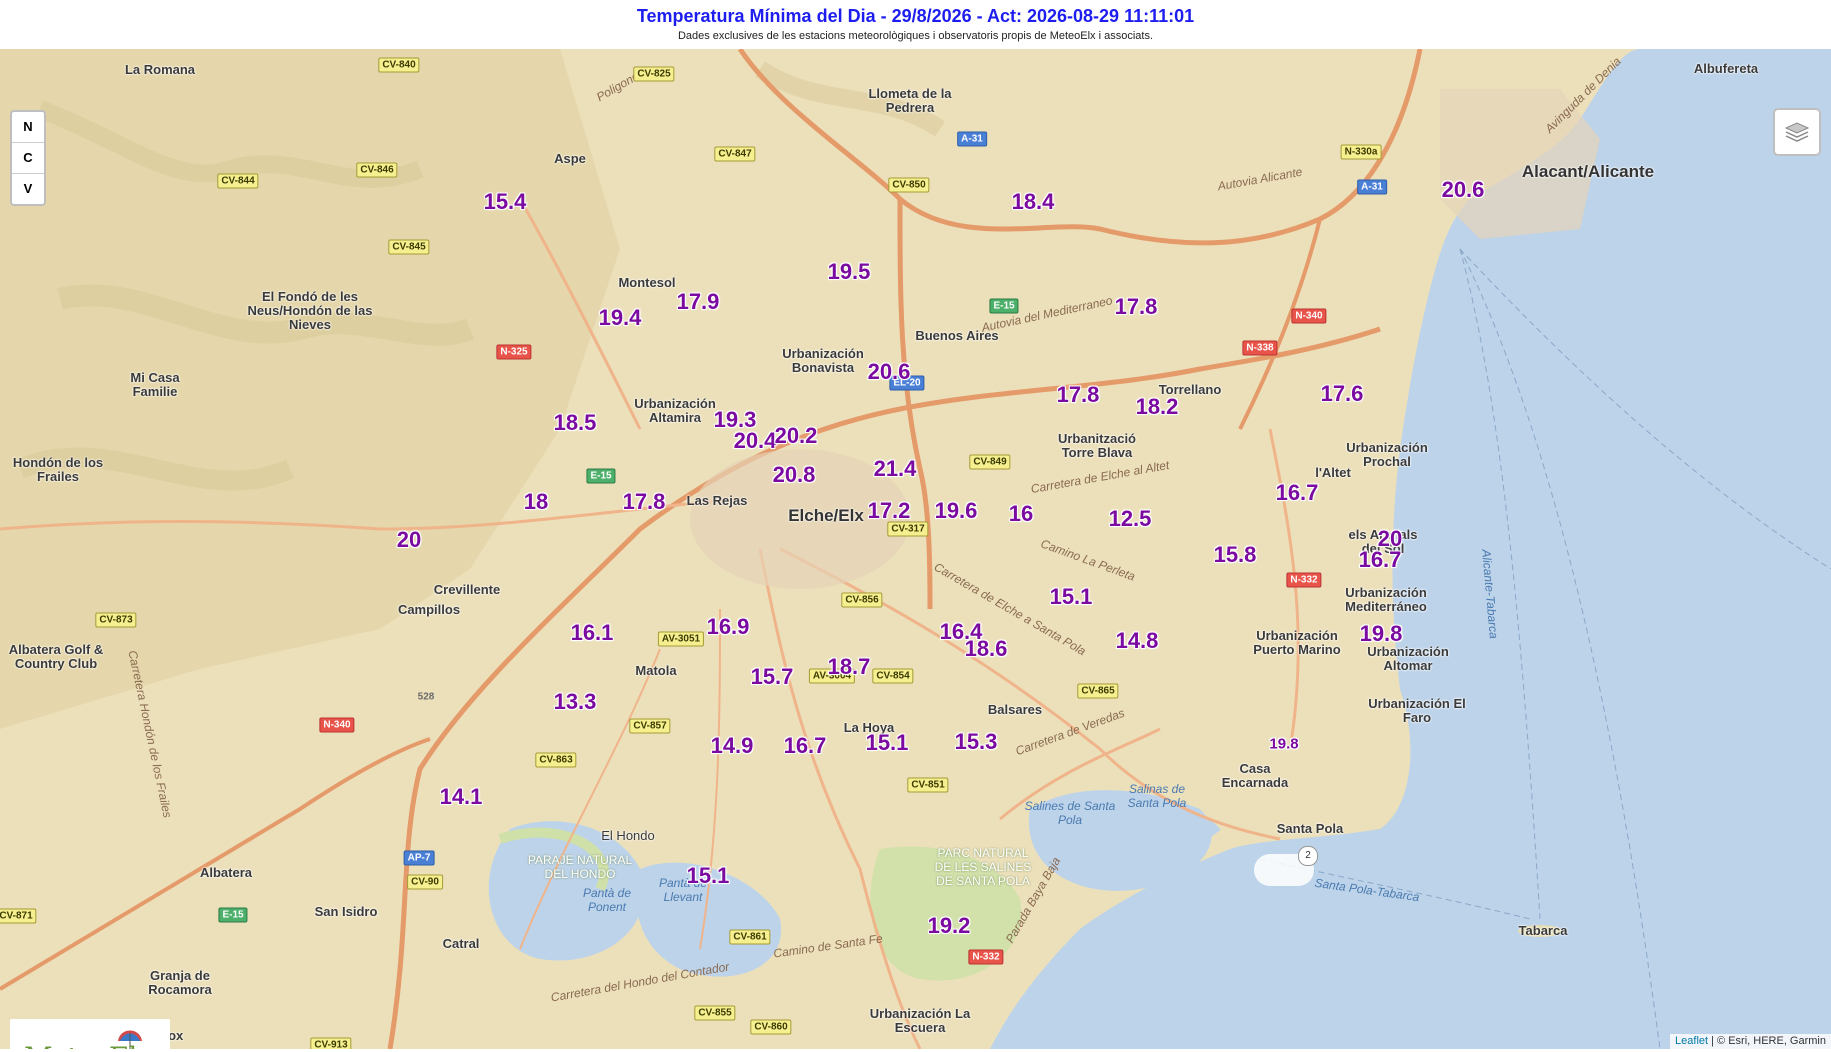 This screenshot has height=1052, width=1831. What do you see at coordinates (794, 475) in the screenshot?
I see `station-temperature: 20.8` at bounding box center [794, 475].